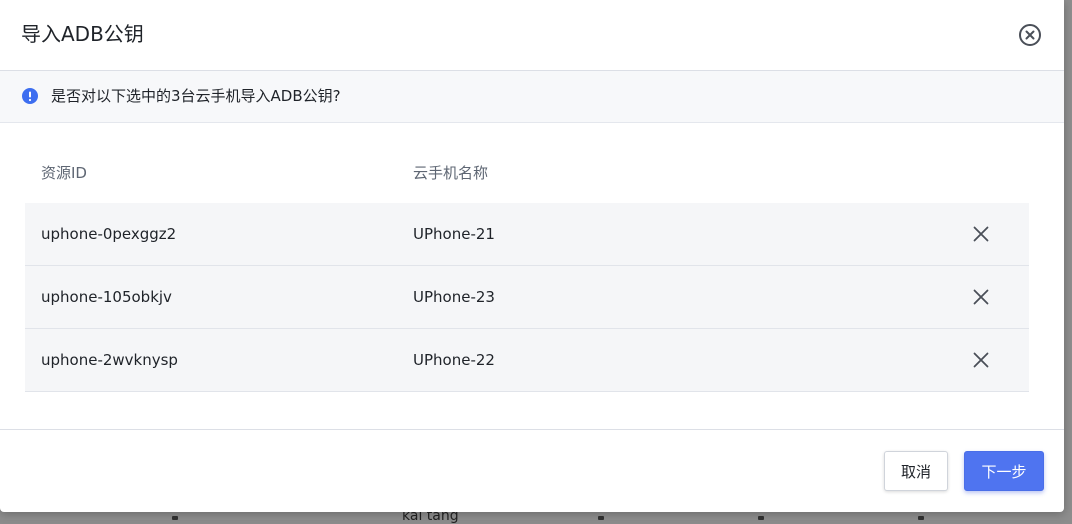 The height and width of the screenshot is (524, 1072). Describe the element at coordinates (527, 360) in the screenshot. I see `table-row: uphone-2wvknysp UPhone-22` at that location.